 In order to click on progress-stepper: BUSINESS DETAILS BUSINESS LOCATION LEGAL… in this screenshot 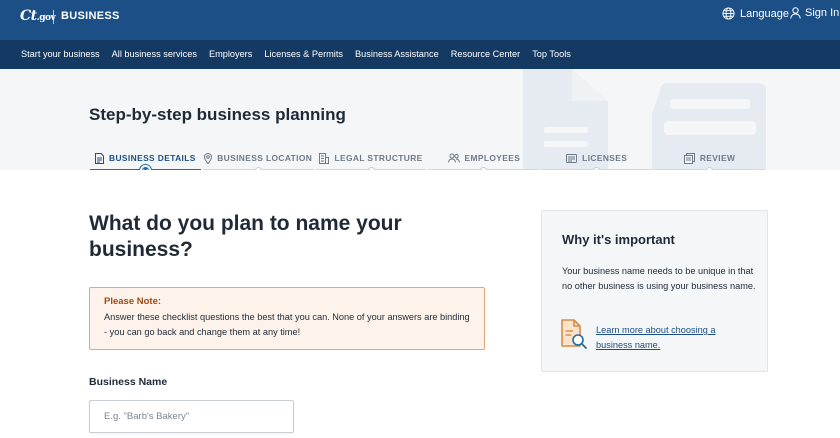, I will do `click(427, 157)`.